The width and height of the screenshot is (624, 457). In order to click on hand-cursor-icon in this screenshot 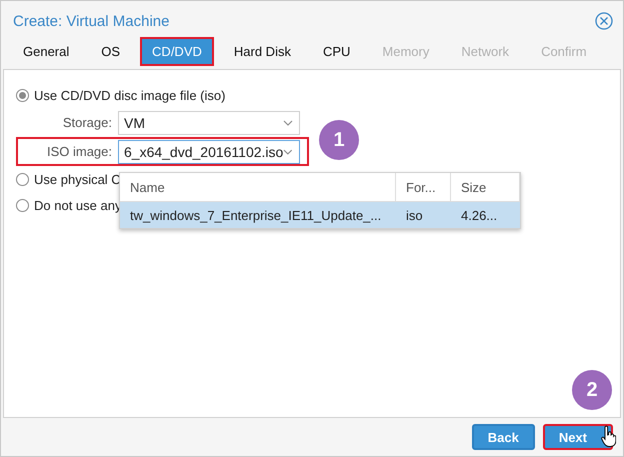, I will do `click(608, 436)`.